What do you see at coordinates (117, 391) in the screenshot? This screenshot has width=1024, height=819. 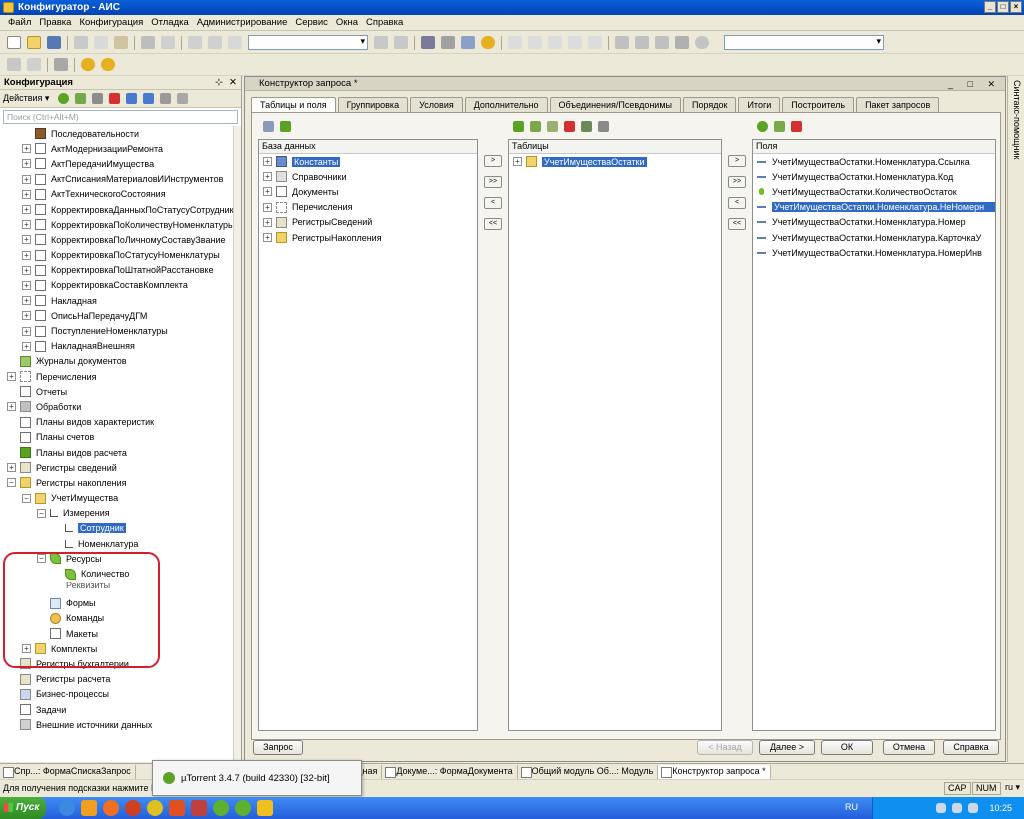 I see `tree-item: Отчеты` at bounding box center [117, 391].